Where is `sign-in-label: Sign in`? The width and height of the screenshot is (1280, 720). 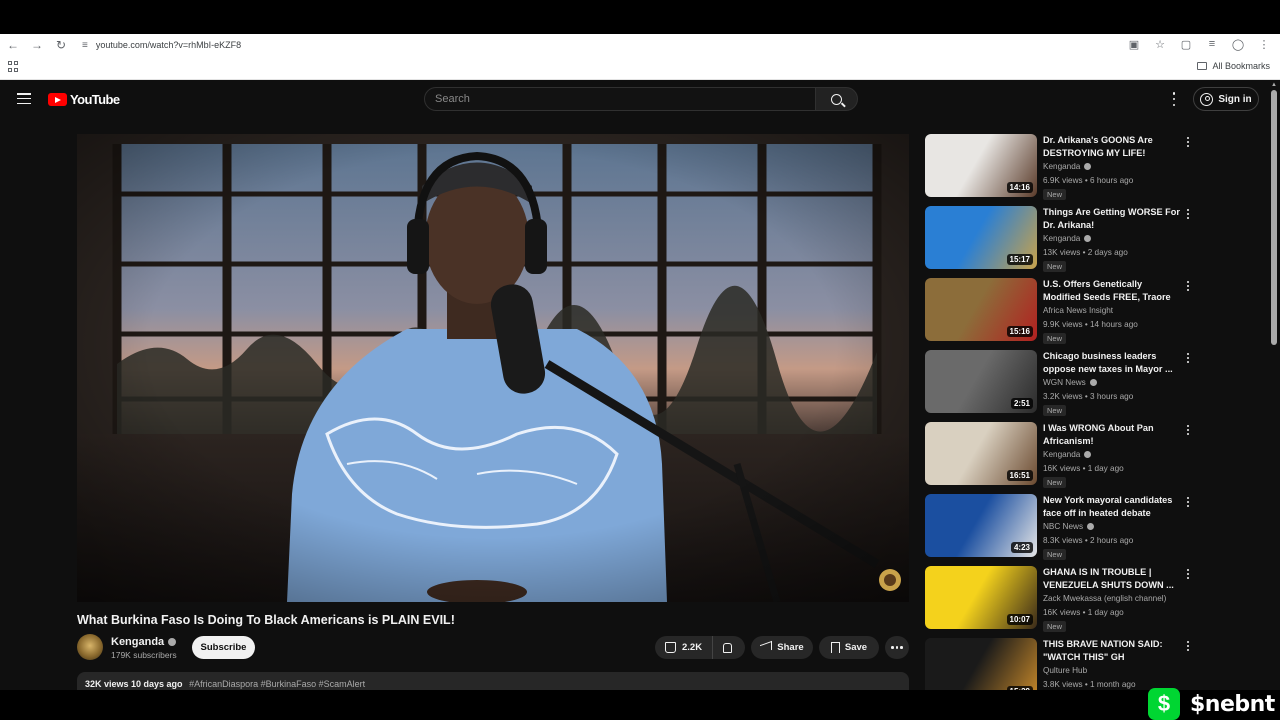
sign-in-label: Sign in is located at coordinates (1235, 99).